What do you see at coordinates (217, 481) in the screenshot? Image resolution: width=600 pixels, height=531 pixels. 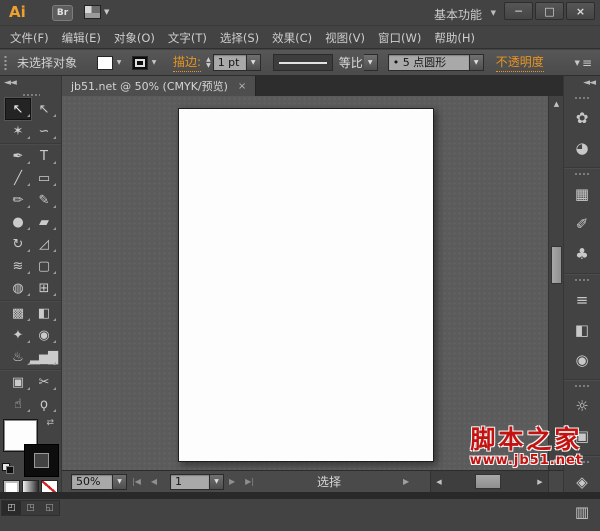 I see `artboard-navigation-dropdown` at bounding box center [217, 481].